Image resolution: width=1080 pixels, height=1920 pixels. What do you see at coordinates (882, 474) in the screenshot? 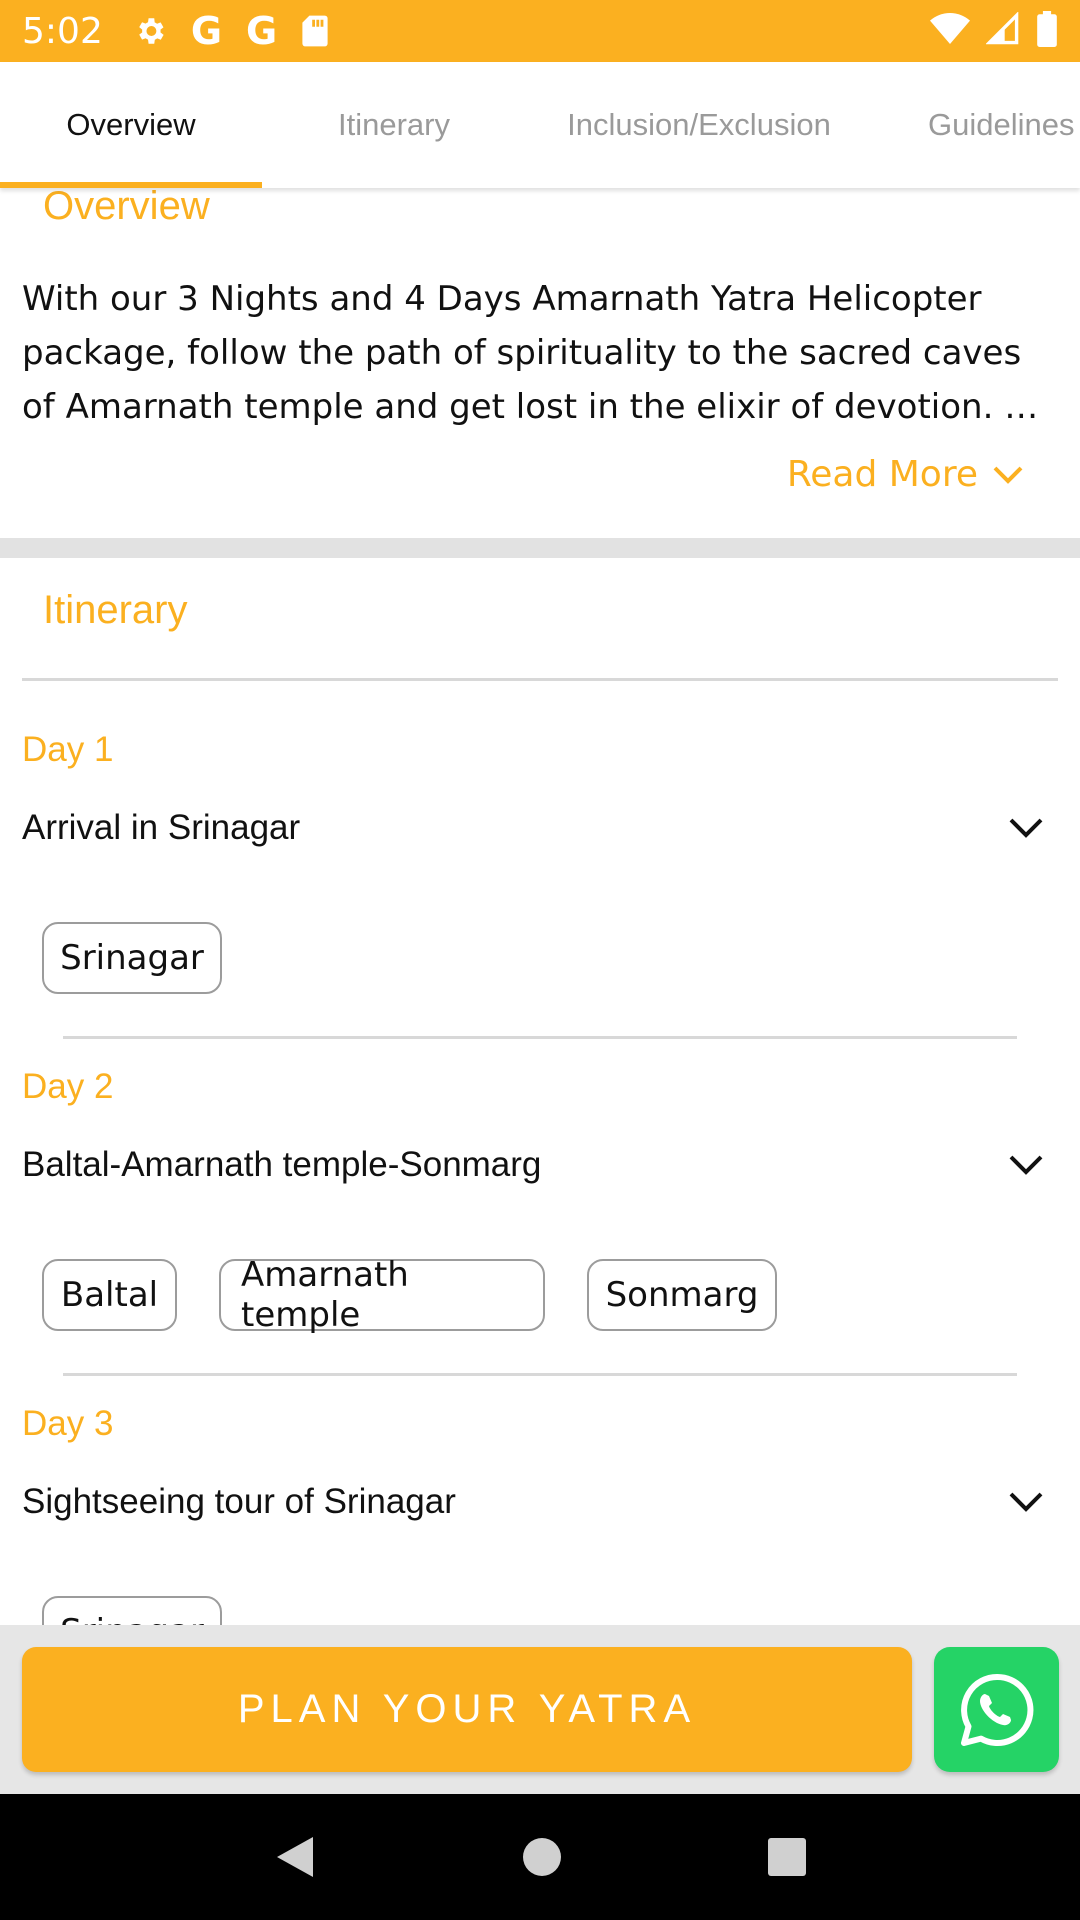
I see `read-more-label: Read More` at bounding box center [882, 474].